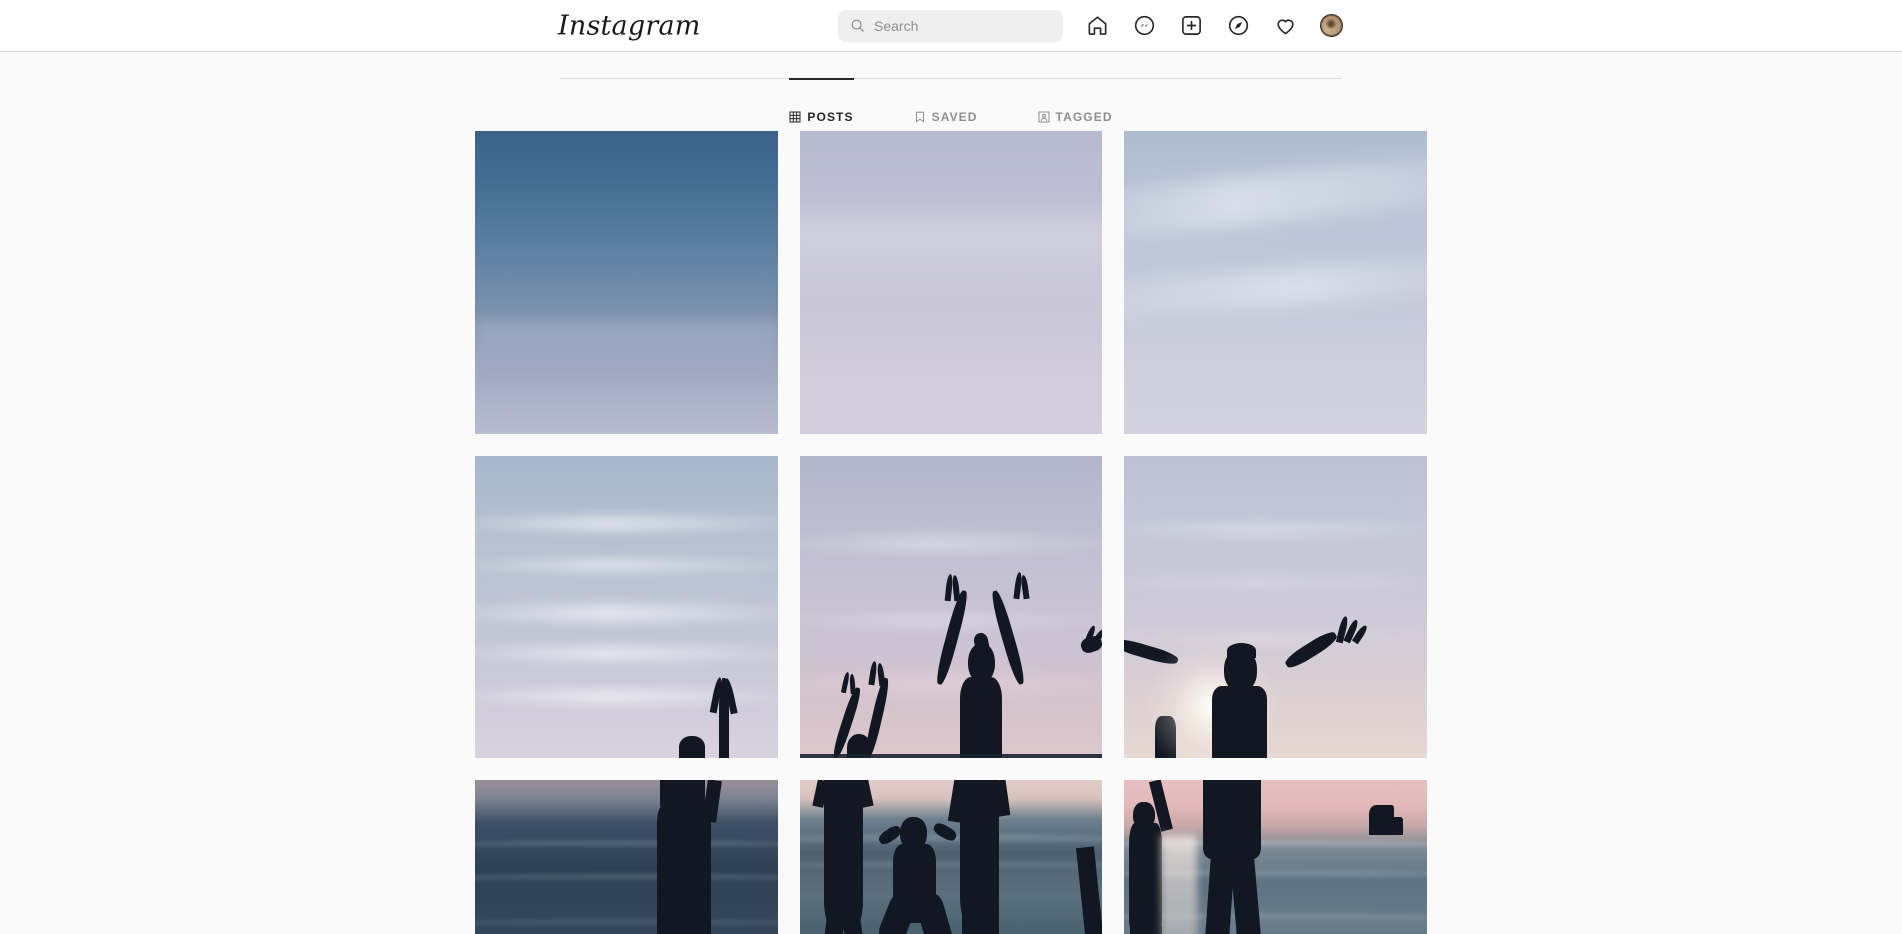  Describe the element at coordinates (954, 116) in the screenshot. I see `tab-saved-label: SAVED` at that location.